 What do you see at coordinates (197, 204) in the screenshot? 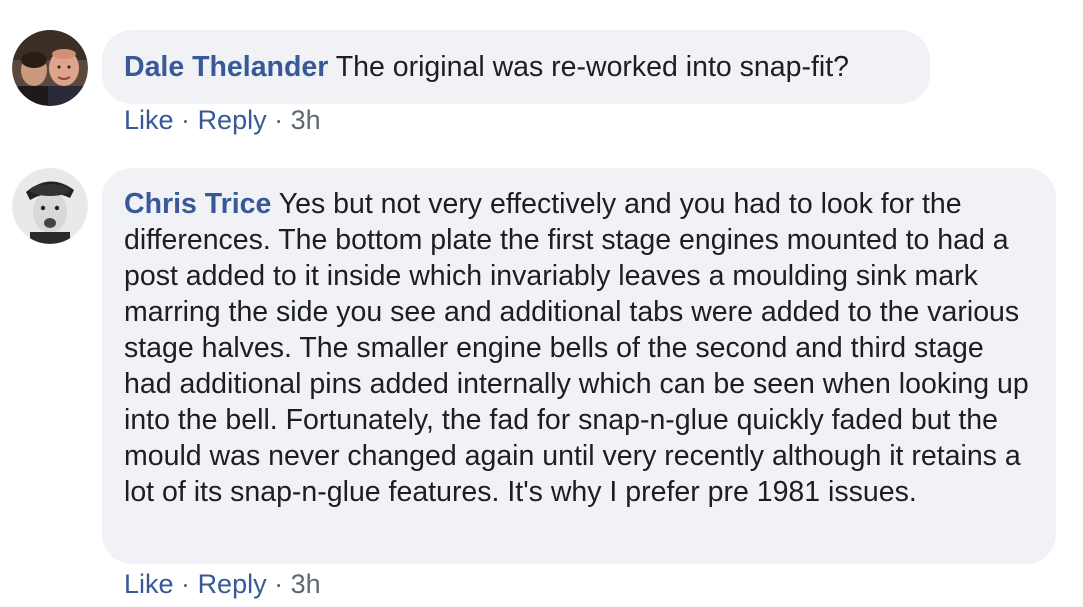
I see `author-name: Chris Trice` at bounding box center [197, 204].